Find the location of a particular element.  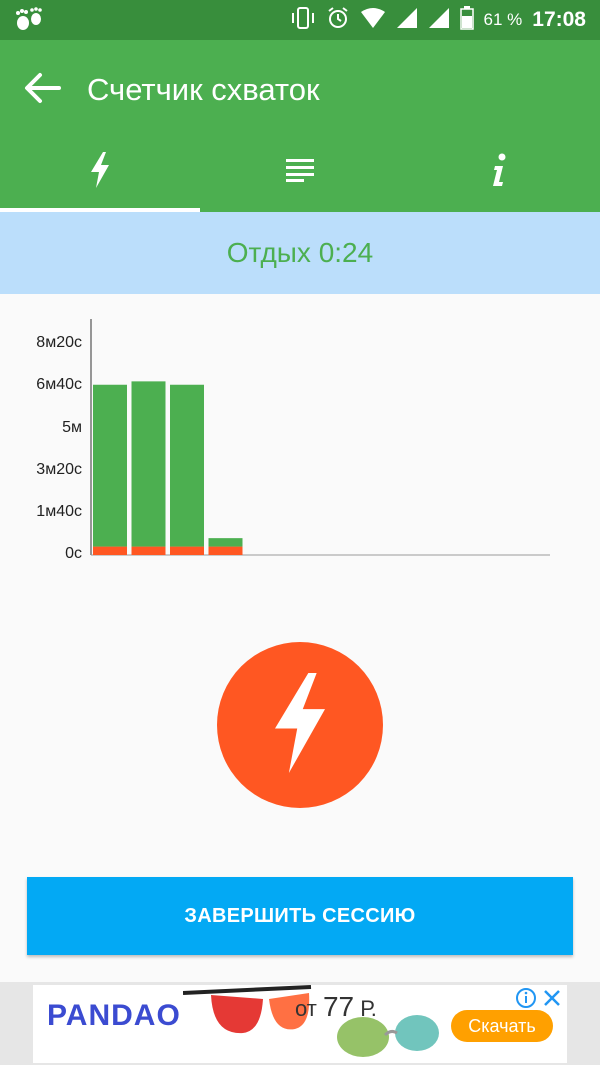

close-icon is located at coordinates (552, 1000).